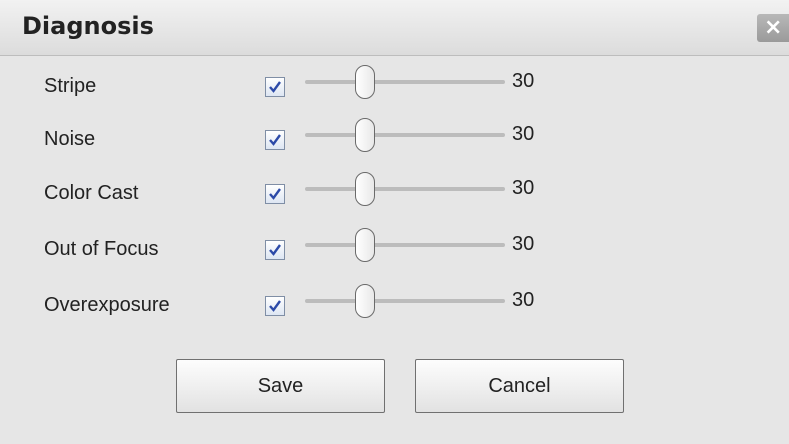 The height and width of the screenshot is (444, 789). Describe the element at coordinates (70, 86) in the screenshot. I see `row-label: Stripe` at that location.